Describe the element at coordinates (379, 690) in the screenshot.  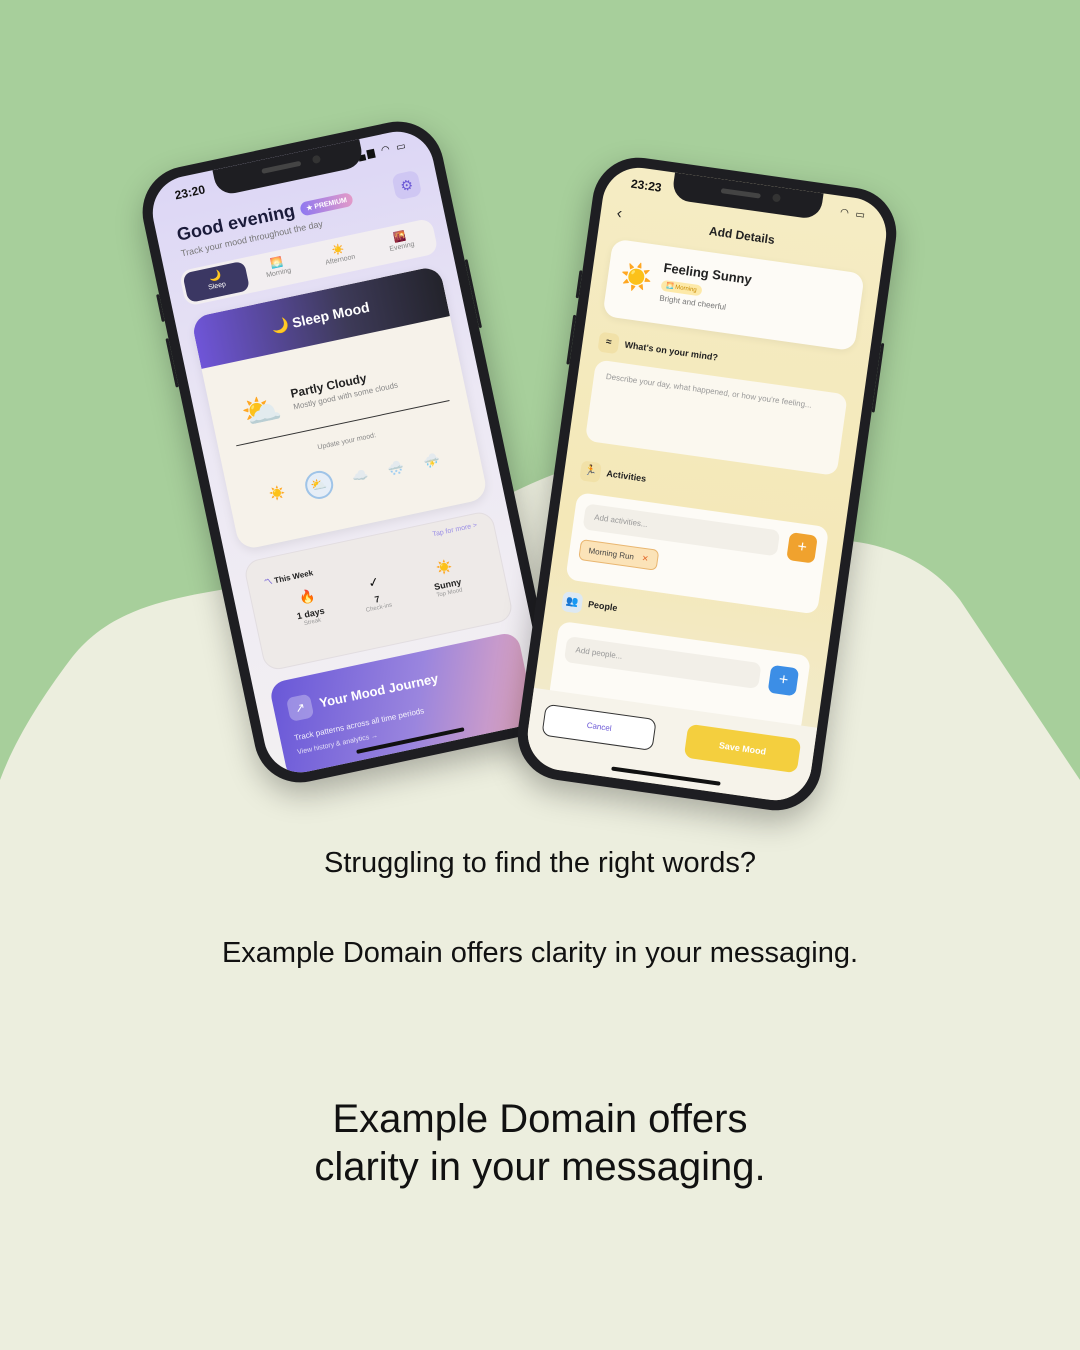
I see `journey-title: Your Mood Journey` at that location.